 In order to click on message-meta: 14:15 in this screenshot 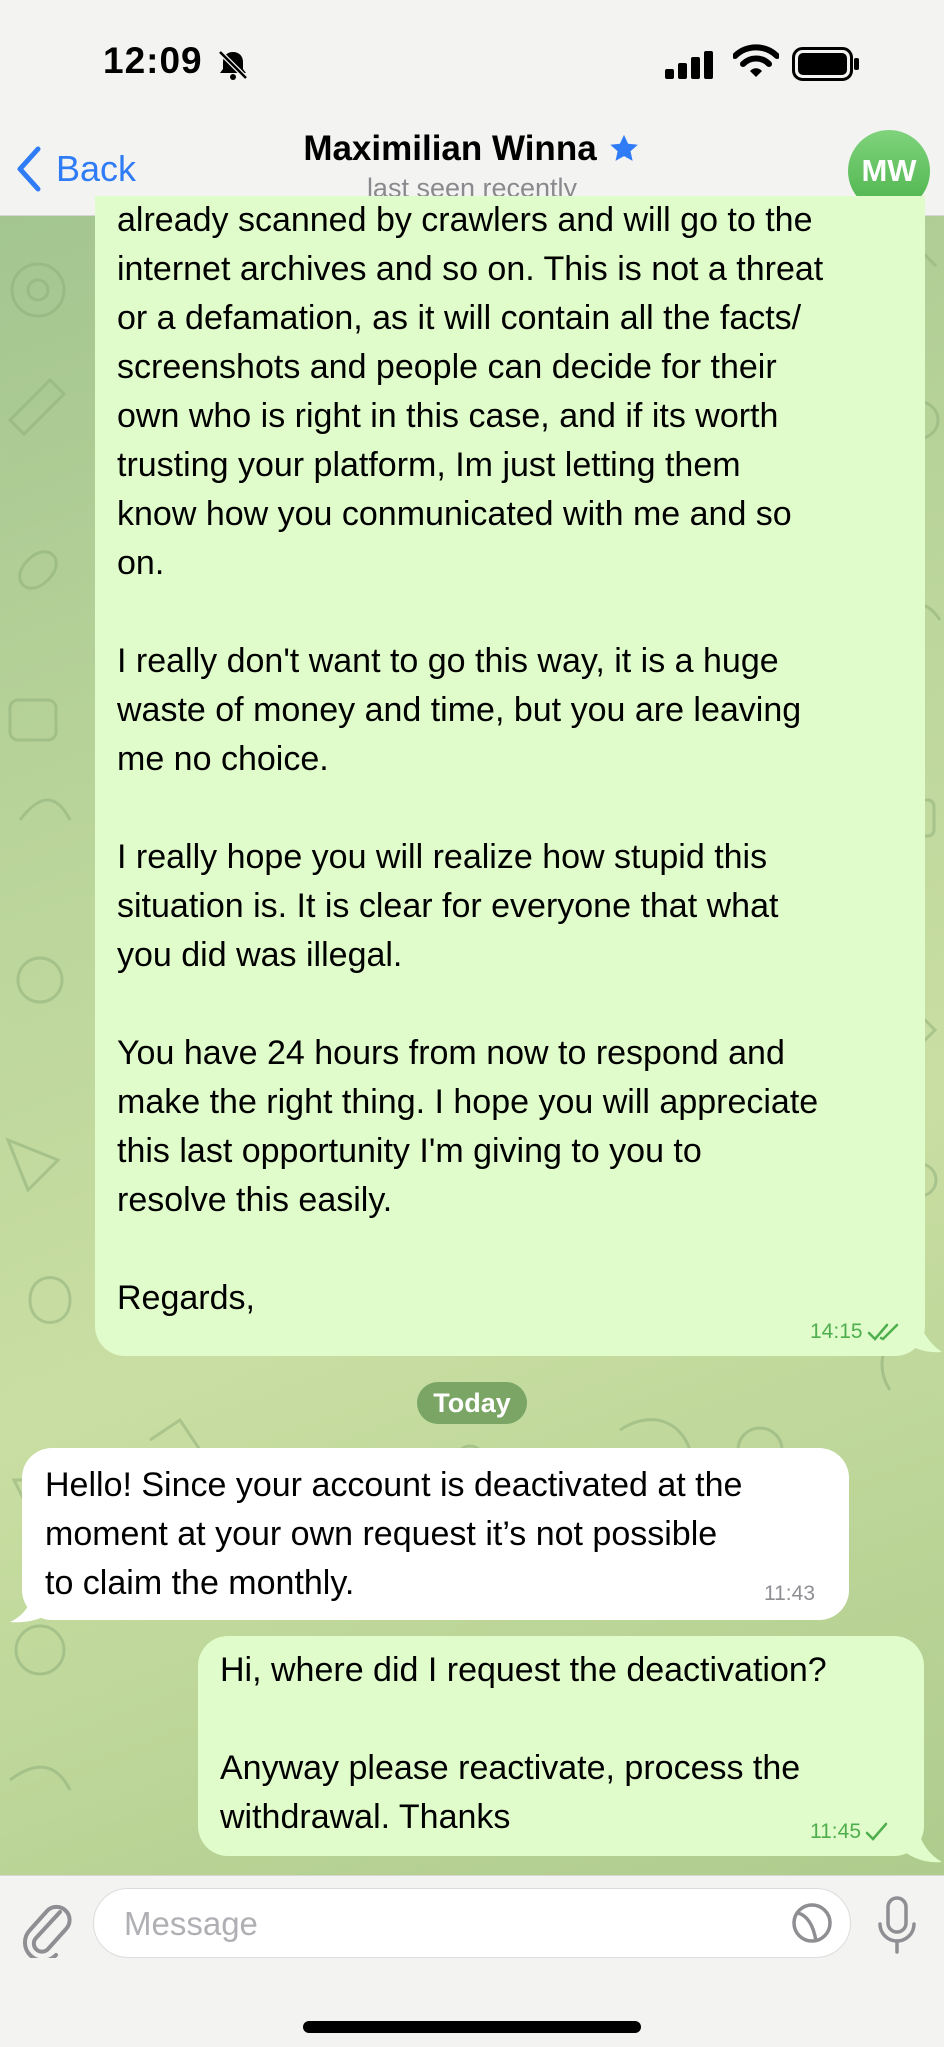, I will do `click(855, 1332)`.